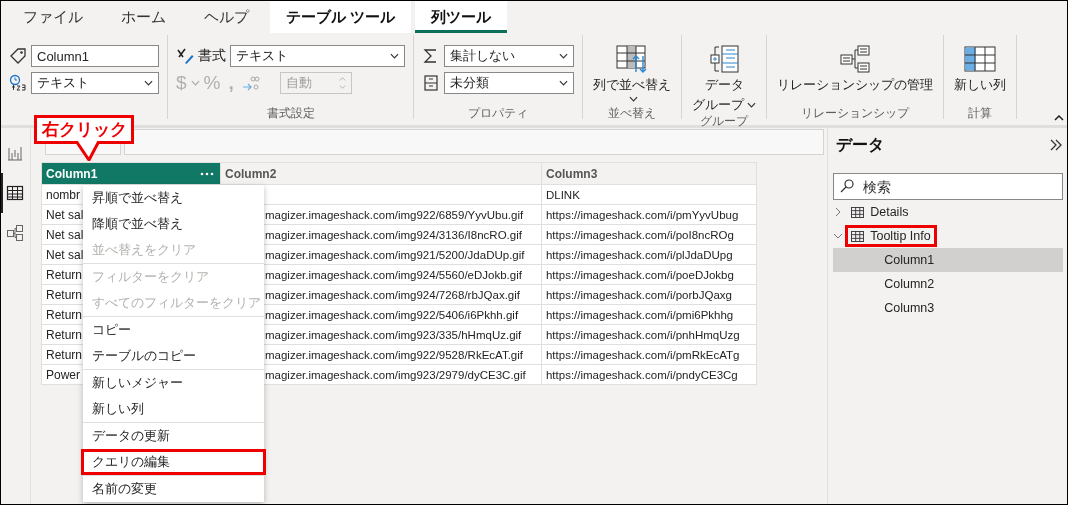  I want to click on table-cell: https://imageshack.com/i/pnhHmqUzg, so click(642, 334).